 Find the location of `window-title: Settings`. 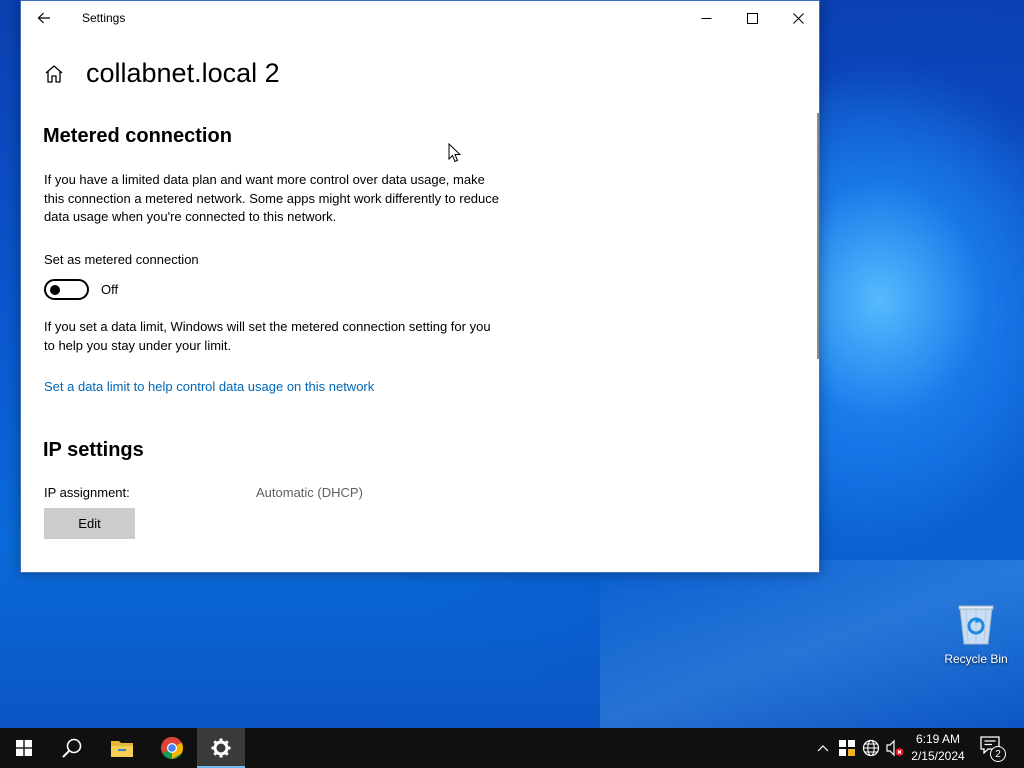

window-title: Settings is located at coordinates (104, 18).